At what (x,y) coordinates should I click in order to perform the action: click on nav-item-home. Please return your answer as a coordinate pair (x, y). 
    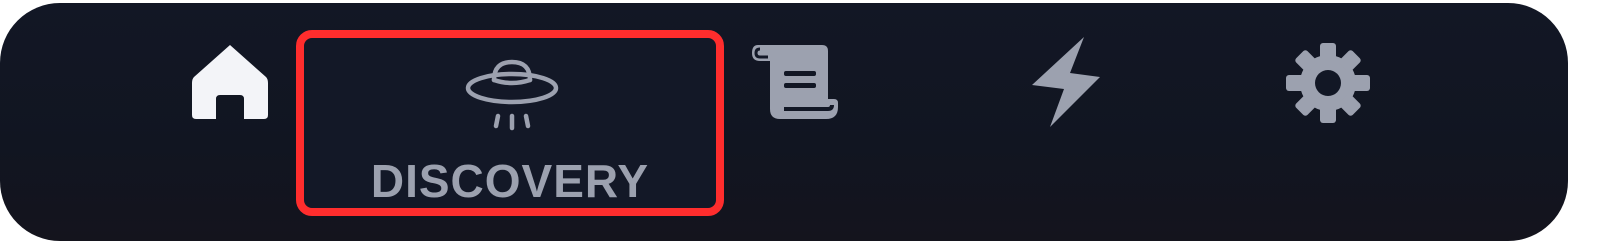
    Looking at the image, I should click on (230, 81).